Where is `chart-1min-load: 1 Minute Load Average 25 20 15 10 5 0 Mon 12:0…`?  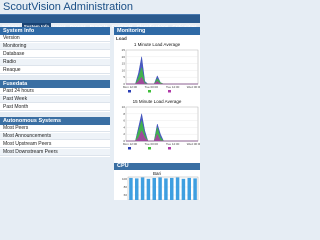
chart-1min-load: 1 Minute Load Average 25 20 15 10 5 0 Mon 12:0… is located at coordinates (157, 69).